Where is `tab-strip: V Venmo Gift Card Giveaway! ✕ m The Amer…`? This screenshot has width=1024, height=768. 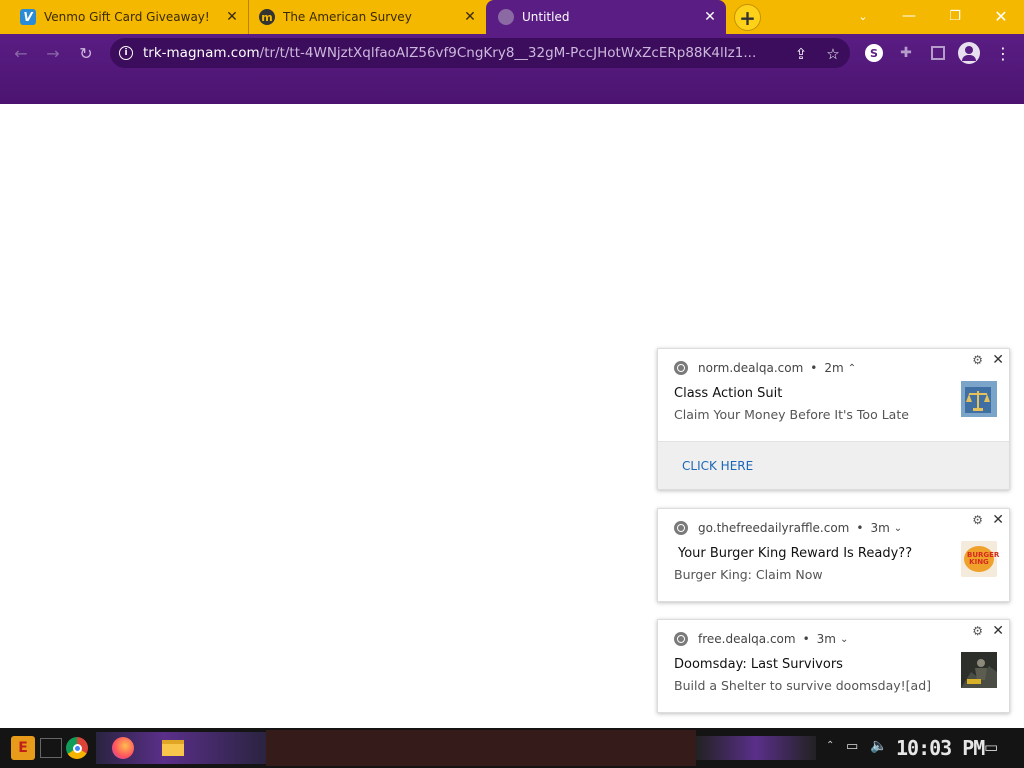
tab-strip: V Venmo Gift Card Giveaway! ✕ m The Amer… is located at coordinates (512, 17).